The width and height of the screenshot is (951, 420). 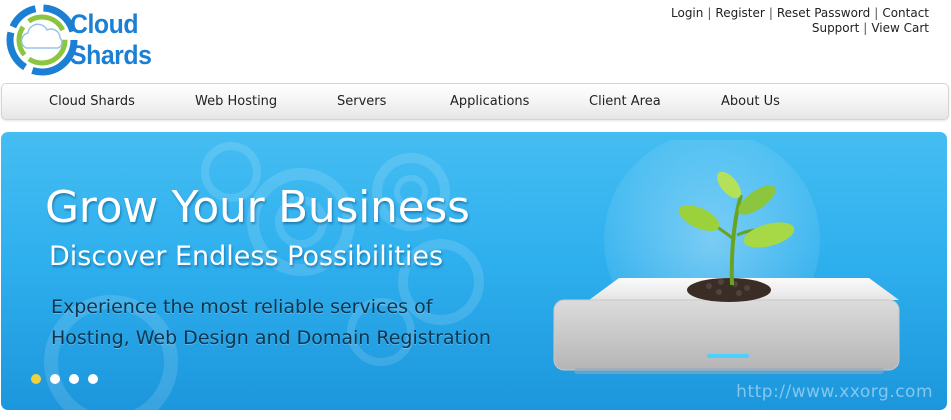 I want to click on nav-item-client-area: Client Area, so click(x=625, y=101).